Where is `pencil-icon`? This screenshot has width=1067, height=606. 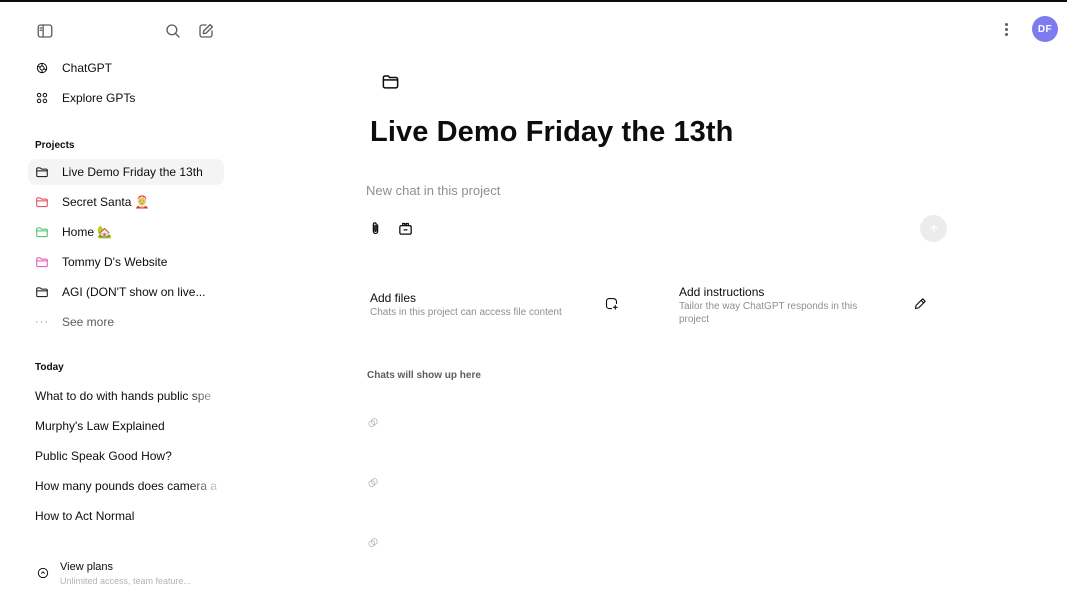 pencil-icon is located at coordinates (922, 305).